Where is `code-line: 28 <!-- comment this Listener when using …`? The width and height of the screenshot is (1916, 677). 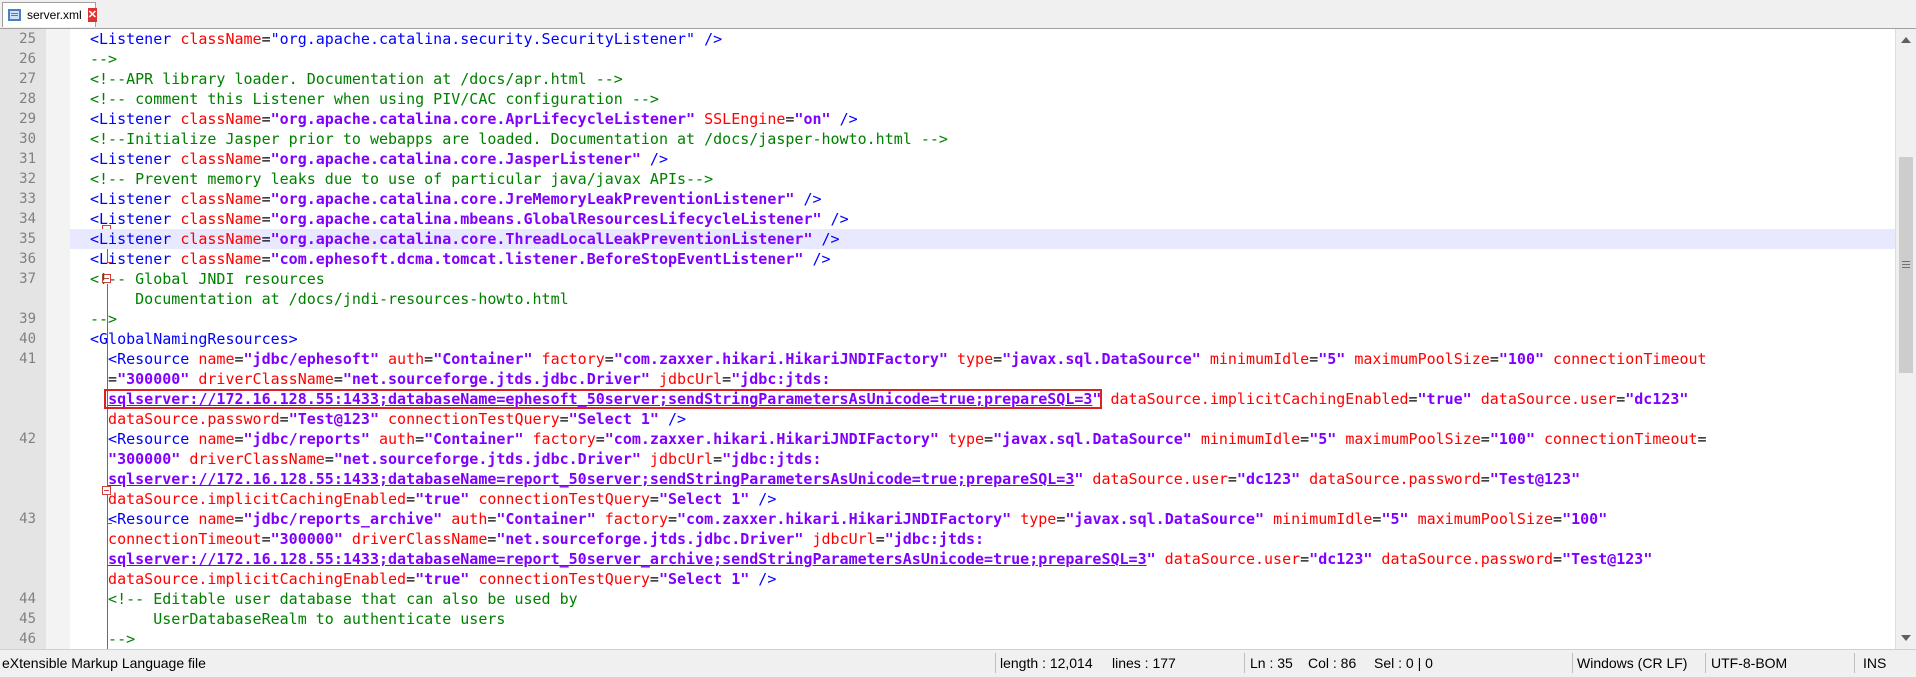 code-line: 28 <!-- comment this Listener when using … is located at coordinates (947, 99).